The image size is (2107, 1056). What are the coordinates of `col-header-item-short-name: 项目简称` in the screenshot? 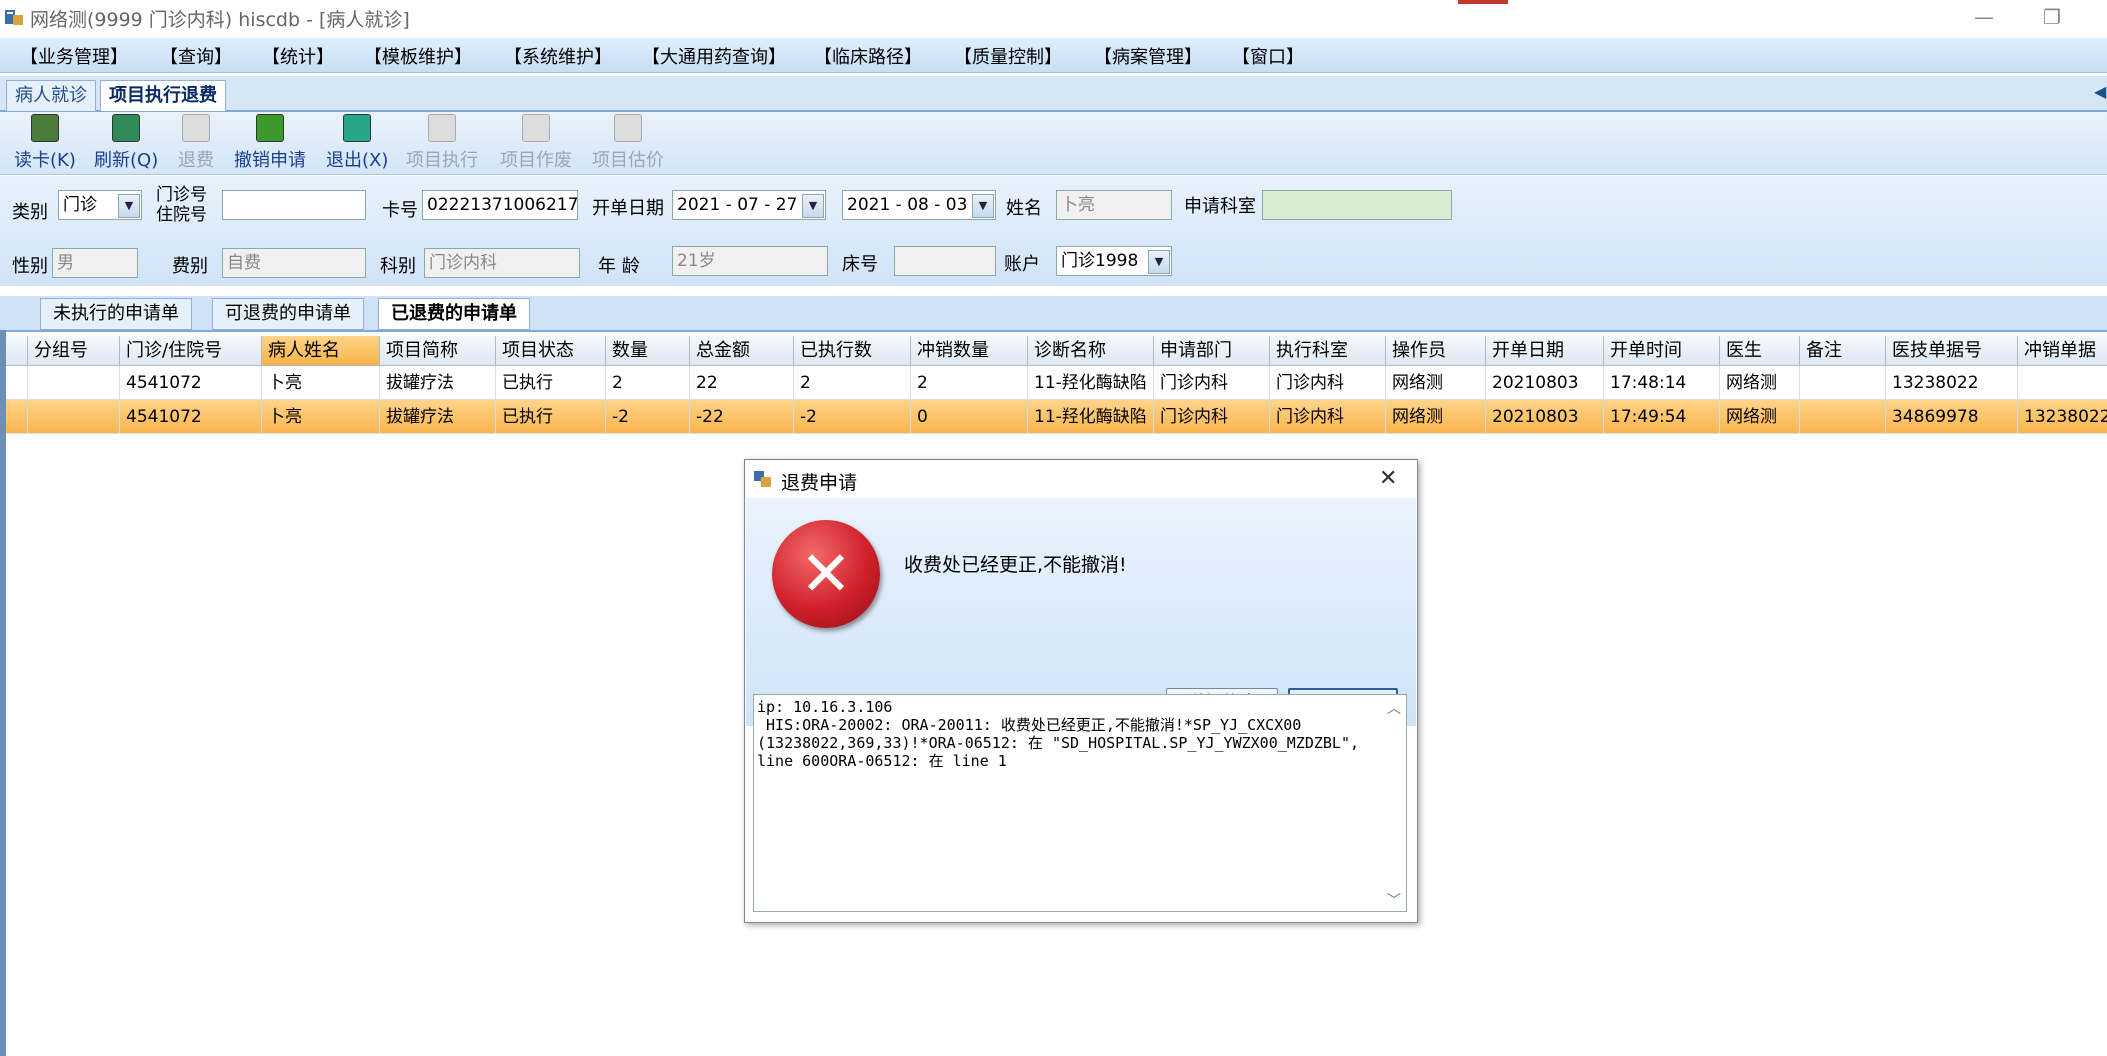 It's located at (438, 351).